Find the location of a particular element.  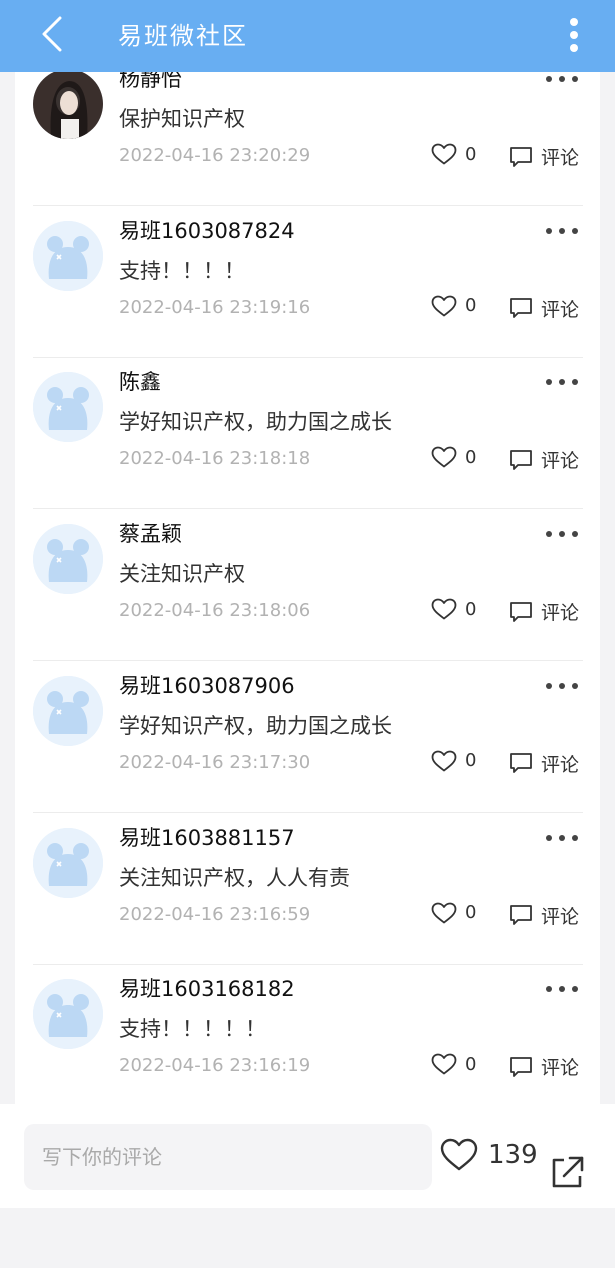

share-button is located at coordinates (568, 1174).